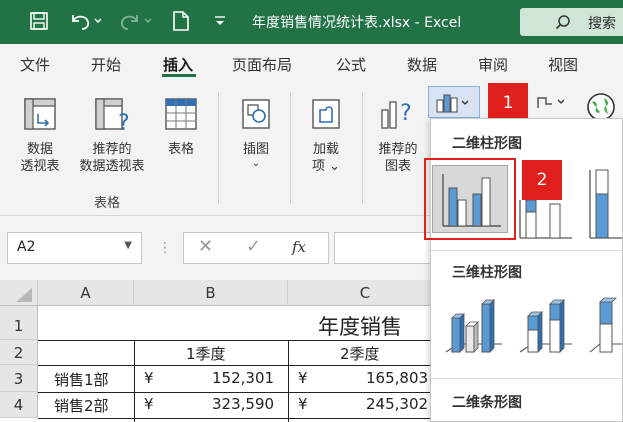  What do you see at coordinates (562, 22) in the screenshot?
I see `search-icon` at bounding box center [562, 22].